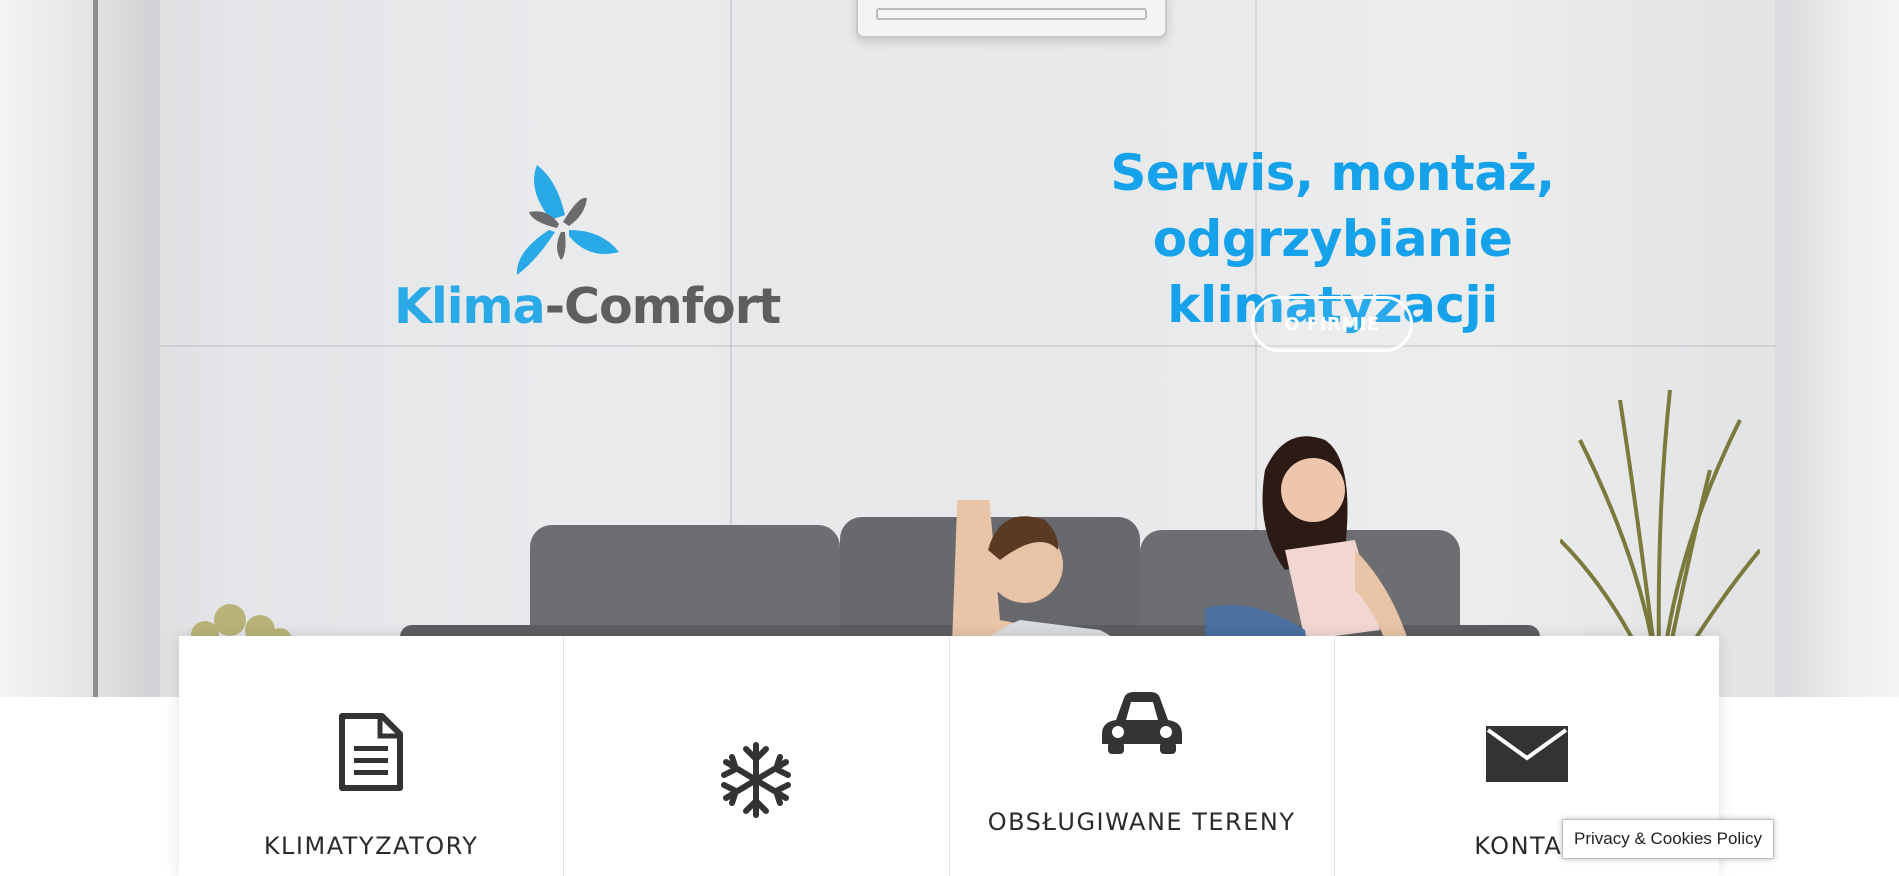 This screenshot has height=876, width=1899. Describe the element at coordinates (1011, 19) in the screenshot. I see `air-conditioner-illustration` at that location.